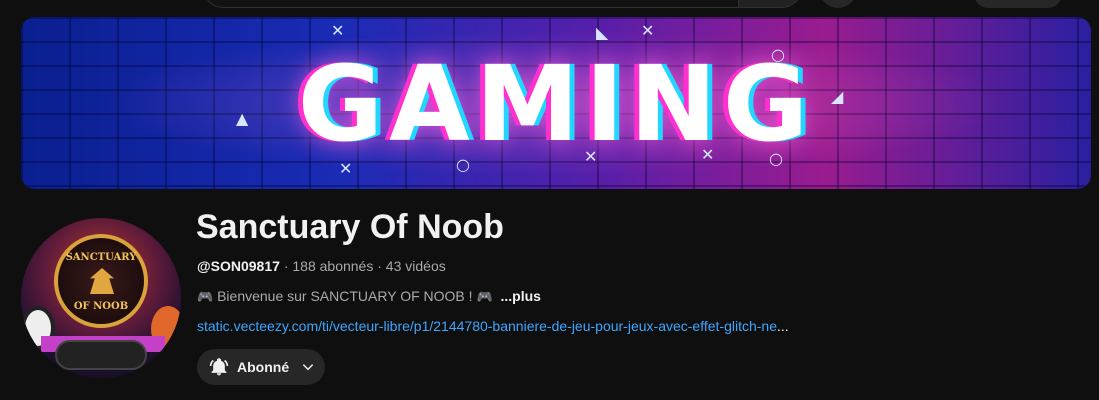 This screenshot has width=1099, height=400. I want to click on channel-name: Sanctuary Of Noob, so click(350, 227).